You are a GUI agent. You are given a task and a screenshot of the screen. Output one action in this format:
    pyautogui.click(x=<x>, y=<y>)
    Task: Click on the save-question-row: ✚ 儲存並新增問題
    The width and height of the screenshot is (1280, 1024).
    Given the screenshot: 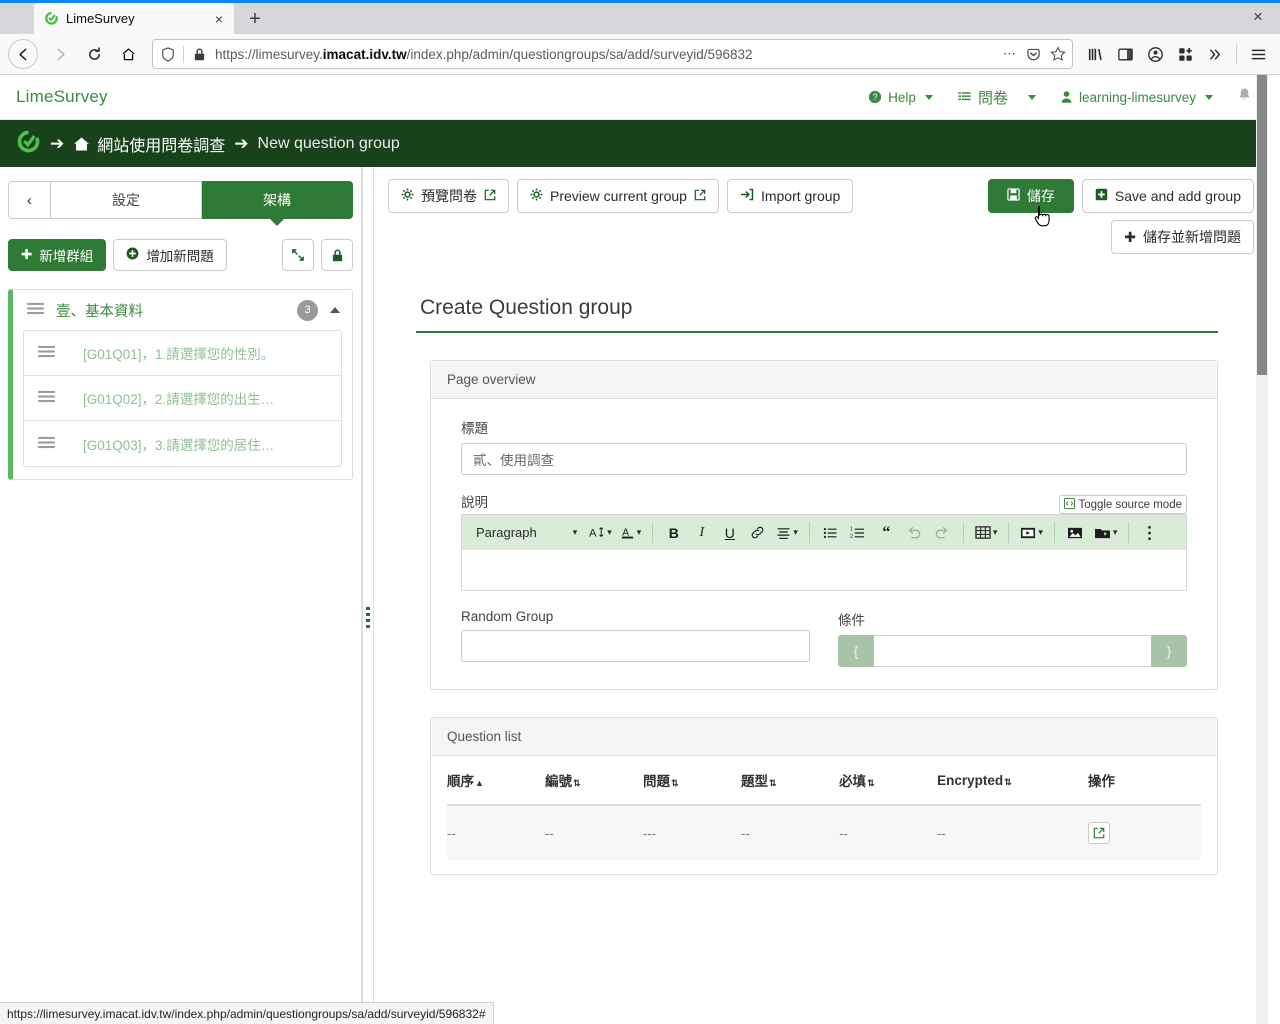 What is the action you would take?
    pyautogui.click(x=1182, y=237)
    